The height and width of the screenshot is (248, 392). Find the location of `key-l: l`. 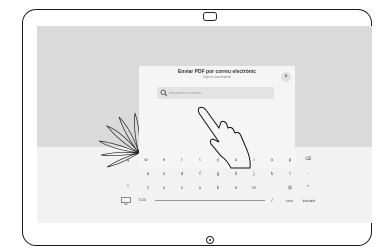

key-l: l is located at coordinates (290, 173).